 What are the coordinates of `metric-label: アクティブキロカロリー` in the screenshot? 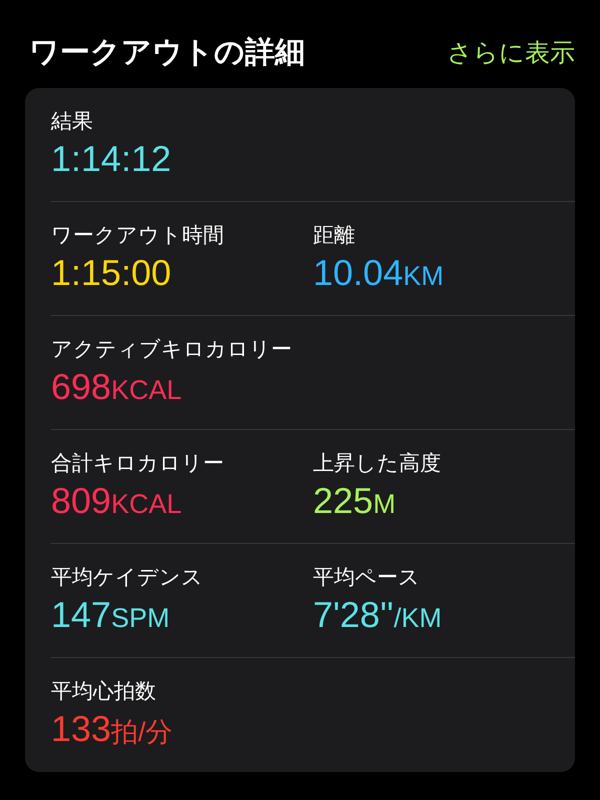 It's located at (172, 349).